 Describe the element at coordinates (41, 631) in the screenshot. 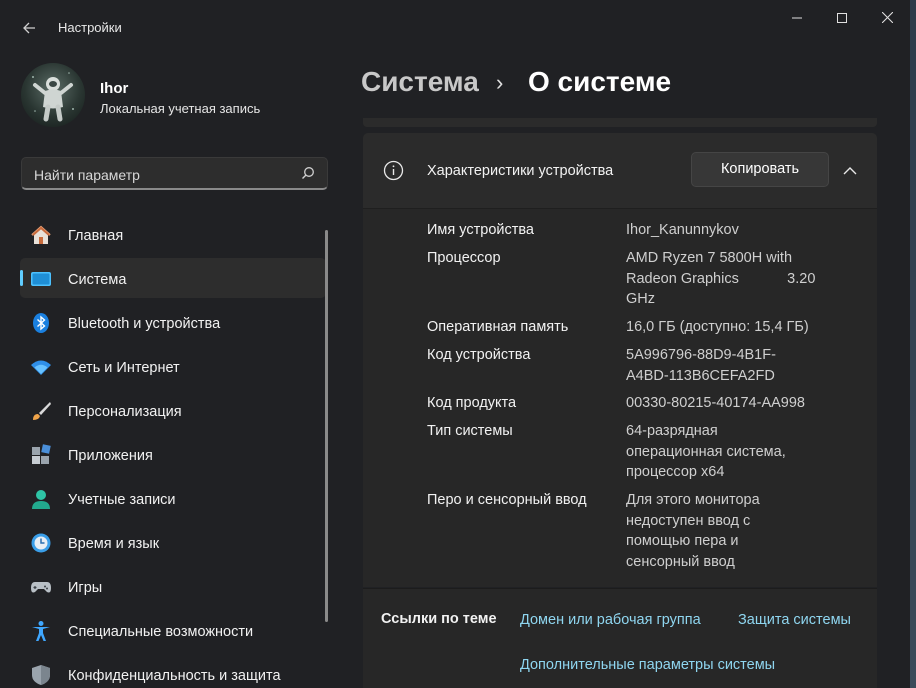

I see `accessibility-icon` at that location.